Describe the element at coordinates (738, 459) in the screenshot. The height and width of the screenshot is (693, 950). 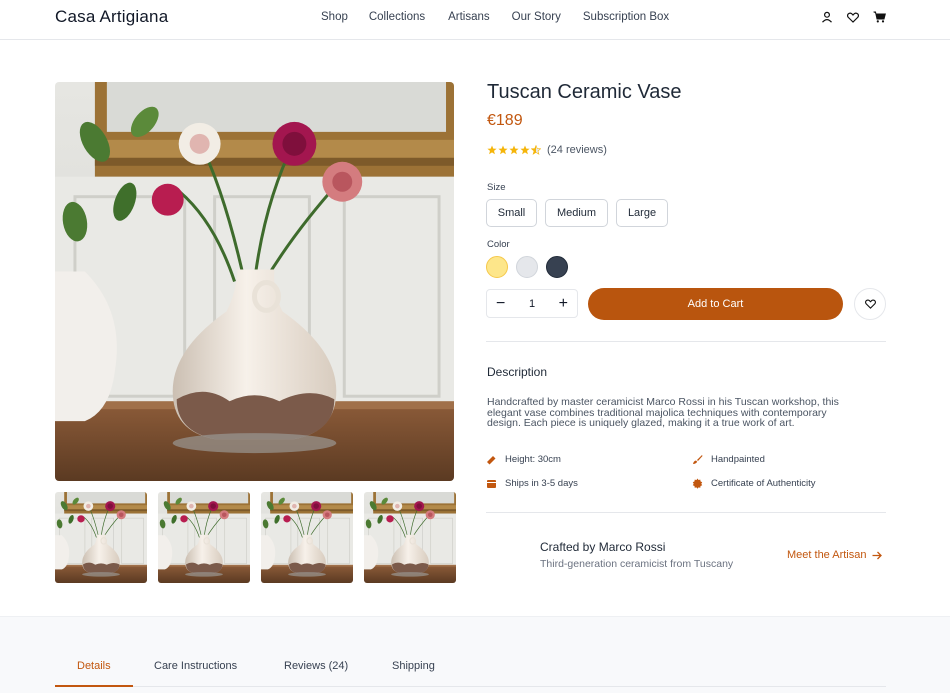
I see `feature-label: Handpainted` at that location.